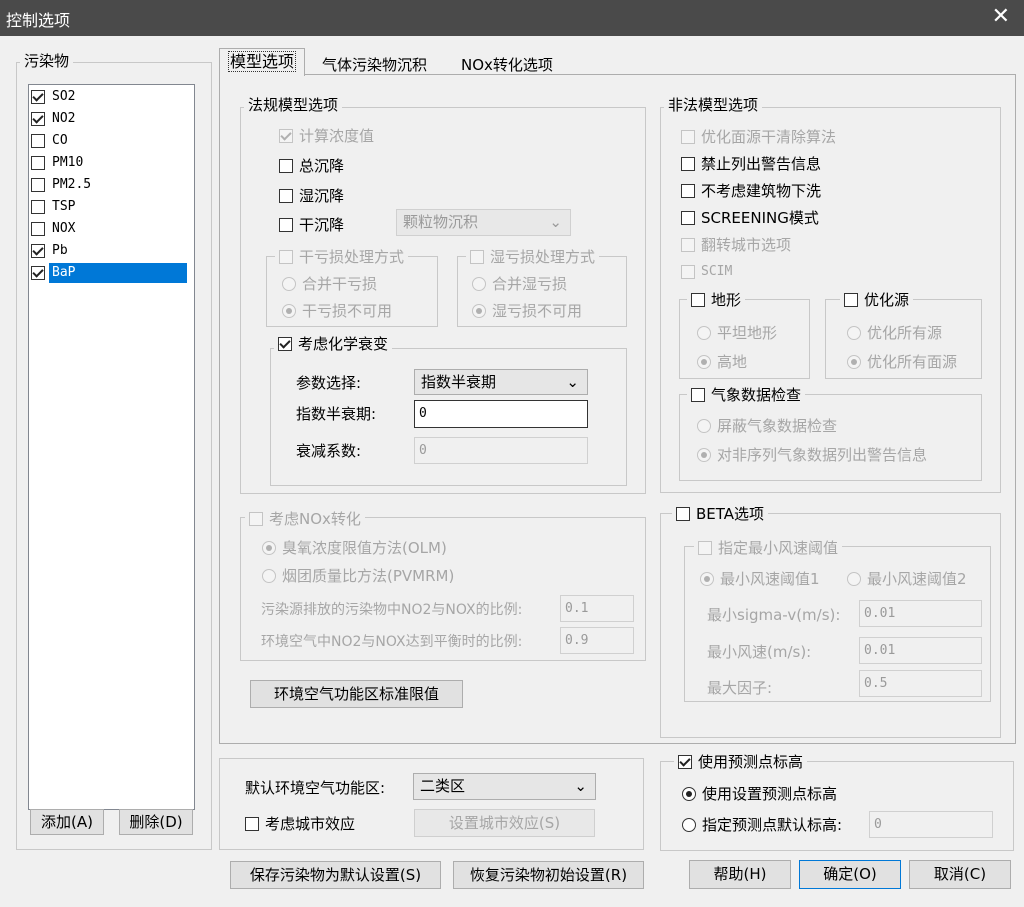 Image resolution: width=1024 pixels, height=907 pixels. Describe the element at coordinates (262, 62) in the screenshot. I see `tab-model-options: 模型选项` at that location.